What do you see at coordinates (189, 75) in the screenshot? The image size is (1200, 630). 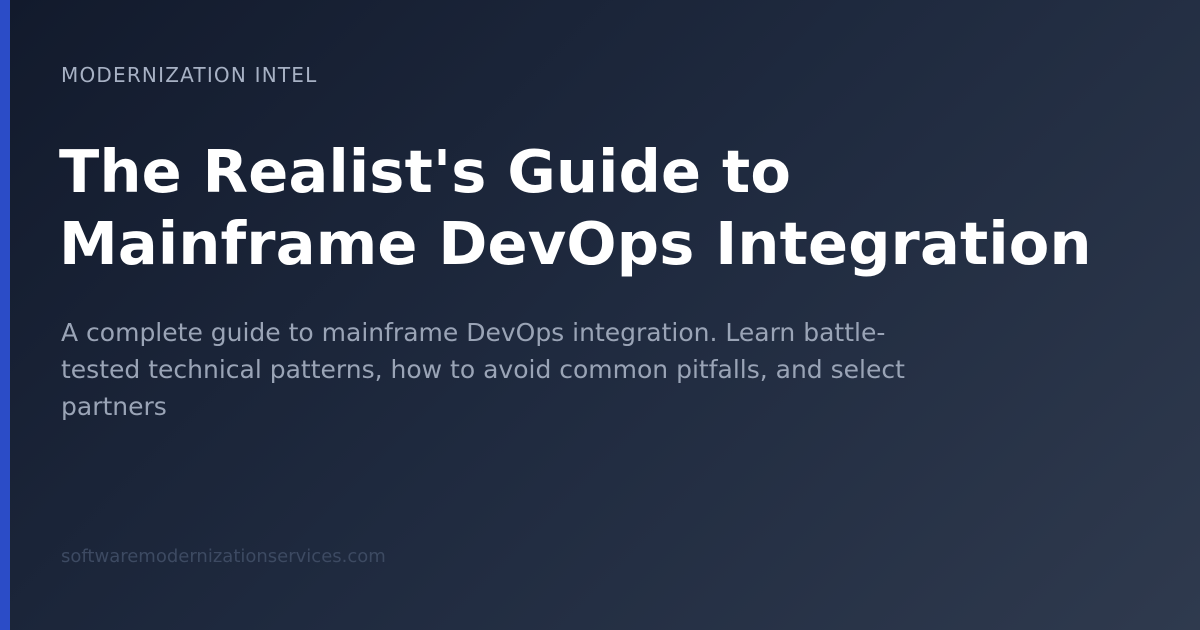 I see `category-label: MODERNIZATION INTEL` at bounding box center [189, 75].